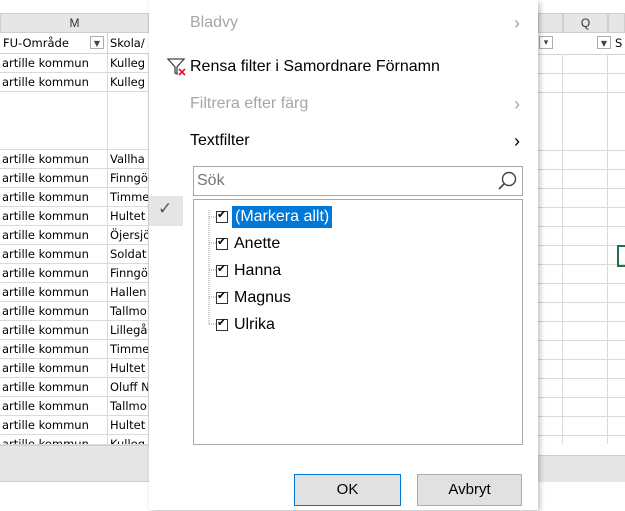  I want to click on list-item-magnus: Magnus, so click(291, 299).